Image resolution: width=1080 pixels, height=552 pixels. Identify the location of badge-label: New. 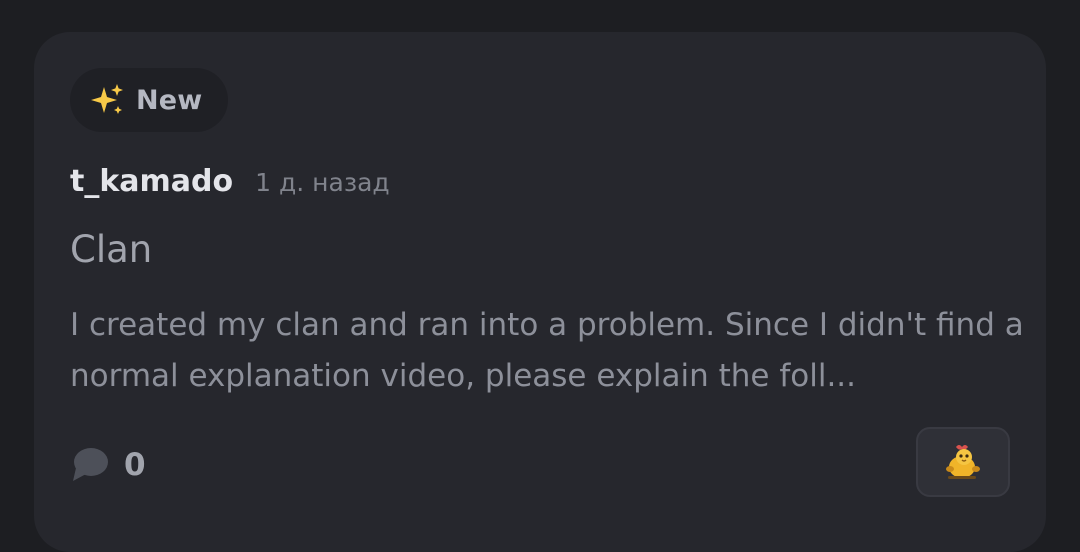
(169, 100).